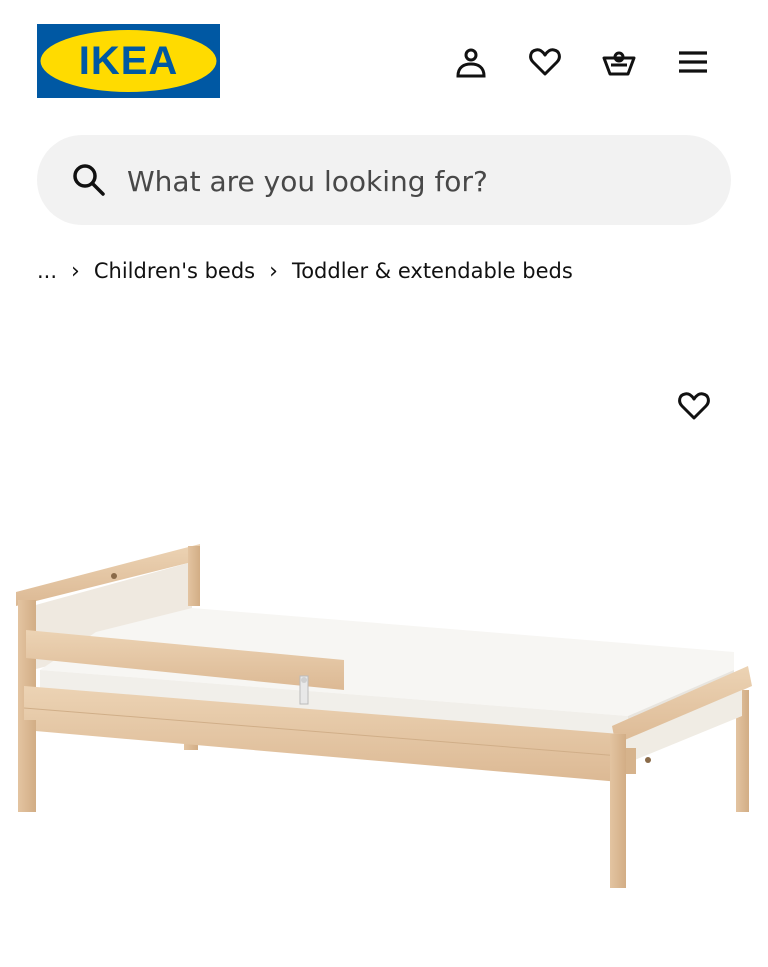  Describe the element at coordinates (432, 271) in the screenshot. I see `breadcrumb-toddler-extendable-beds: Toddler & extendable beds` at that location.